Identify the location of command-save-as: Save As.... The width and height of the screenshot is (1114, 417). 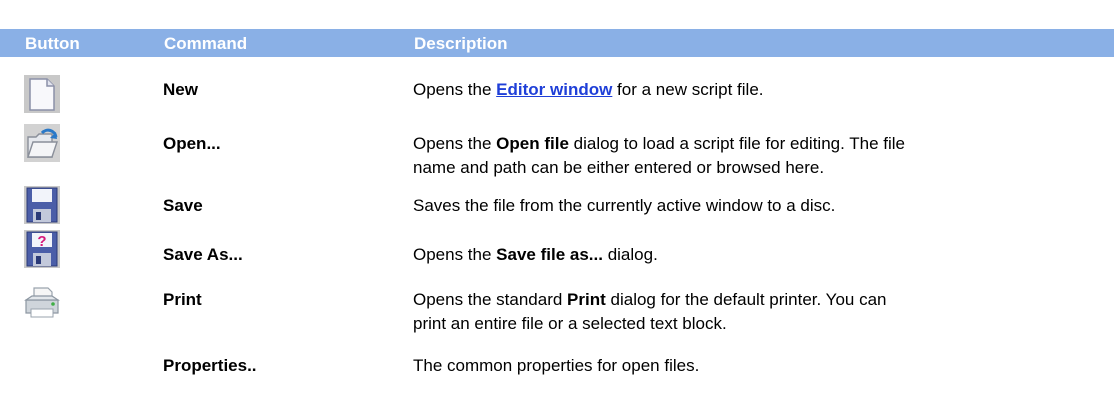
(203, 254).